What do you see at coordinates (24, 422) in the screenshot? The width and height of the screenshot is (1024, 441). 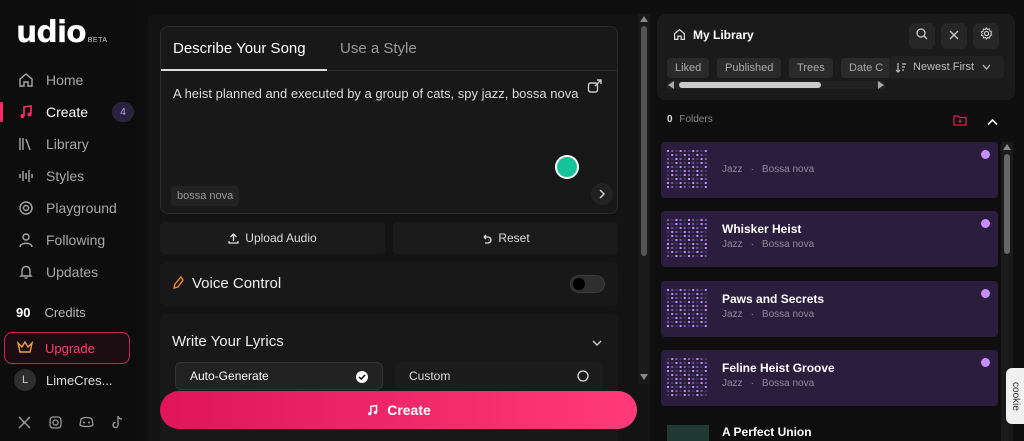 I see `x-icon` at bounding box center [24, 422].